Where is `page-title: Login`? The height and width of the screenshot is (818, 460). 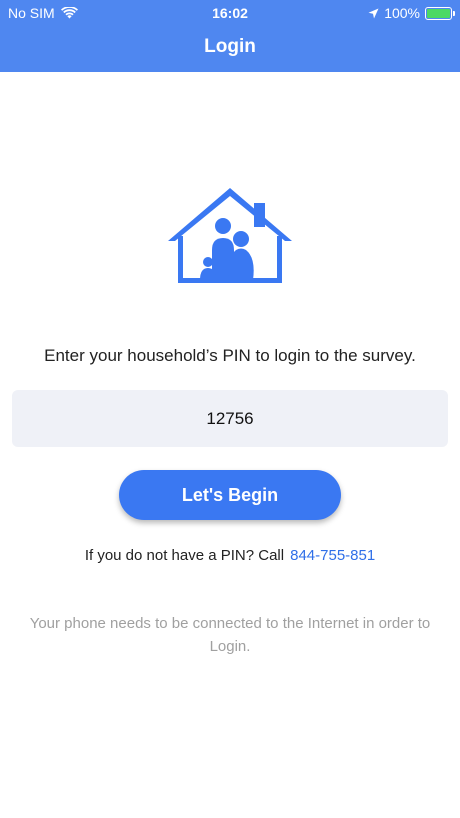 page-title: Login is located at coordinates (230, 46).